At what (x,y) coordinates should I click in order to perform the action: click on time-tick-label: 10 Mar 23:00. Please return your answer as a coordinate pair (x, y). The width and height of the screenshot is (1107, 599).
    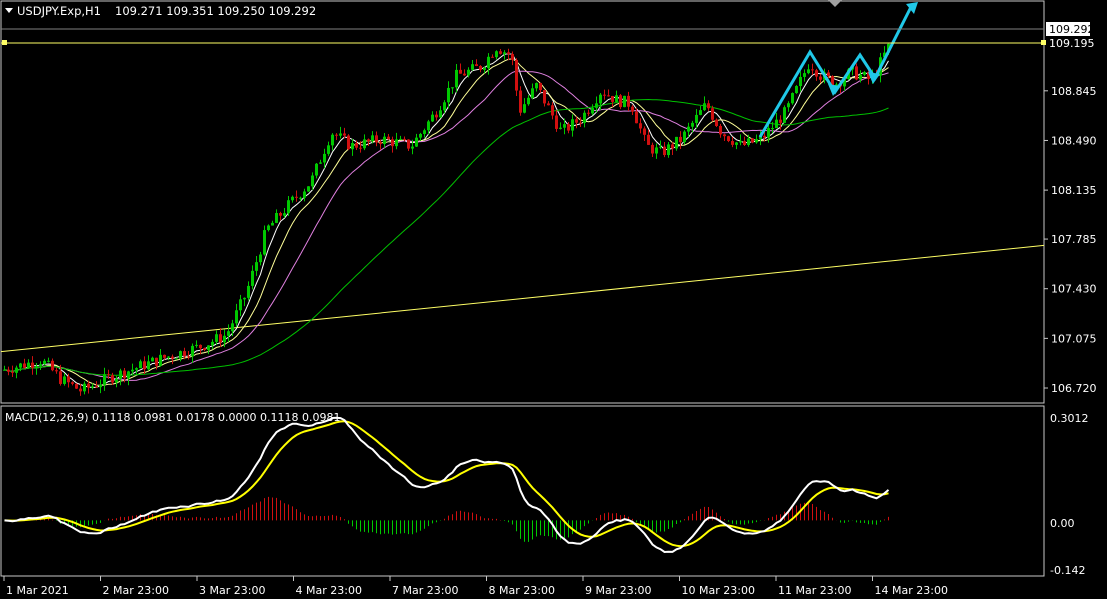
    Looking at the image, I should click on (718, 590).